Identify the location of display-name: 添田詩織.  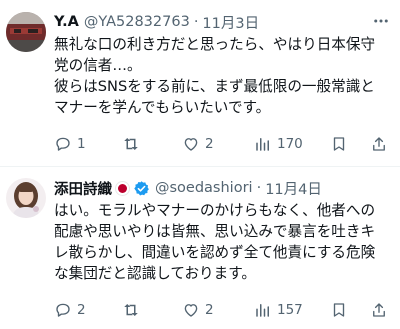
(83, 188).